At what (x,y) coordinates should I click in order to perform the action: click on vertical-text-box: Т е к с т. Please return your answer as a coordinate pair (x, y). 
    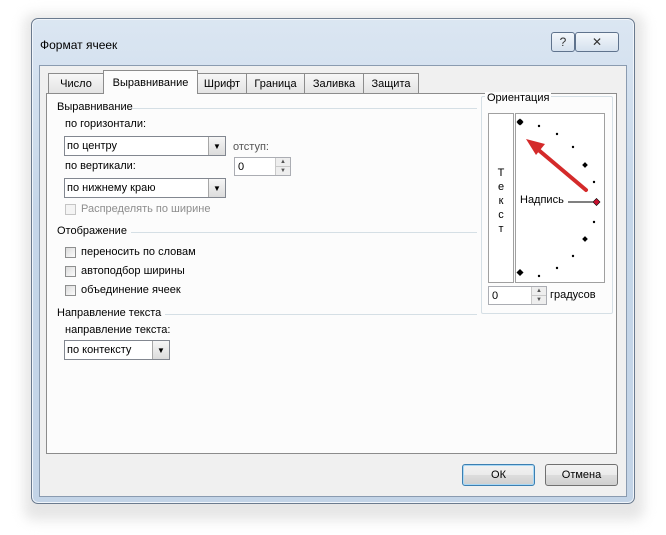
    Looking at the image, I should click on (501, 198).